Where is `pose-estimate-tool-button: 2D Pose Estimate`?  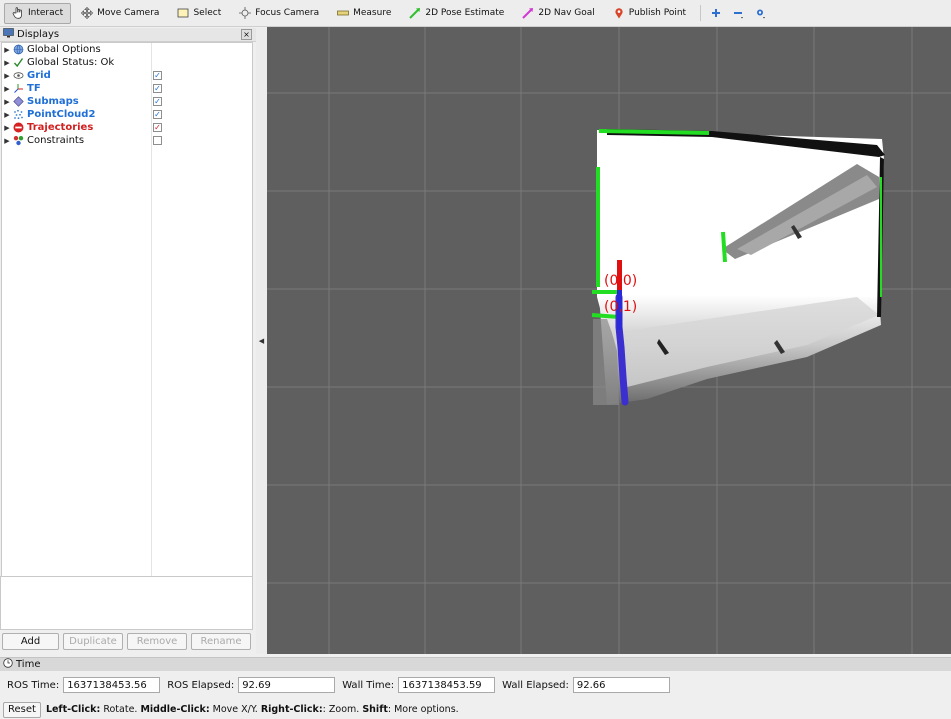
pose-estimate-tool-button: 2D Pose Estimate is located at coordinates (456, 13).